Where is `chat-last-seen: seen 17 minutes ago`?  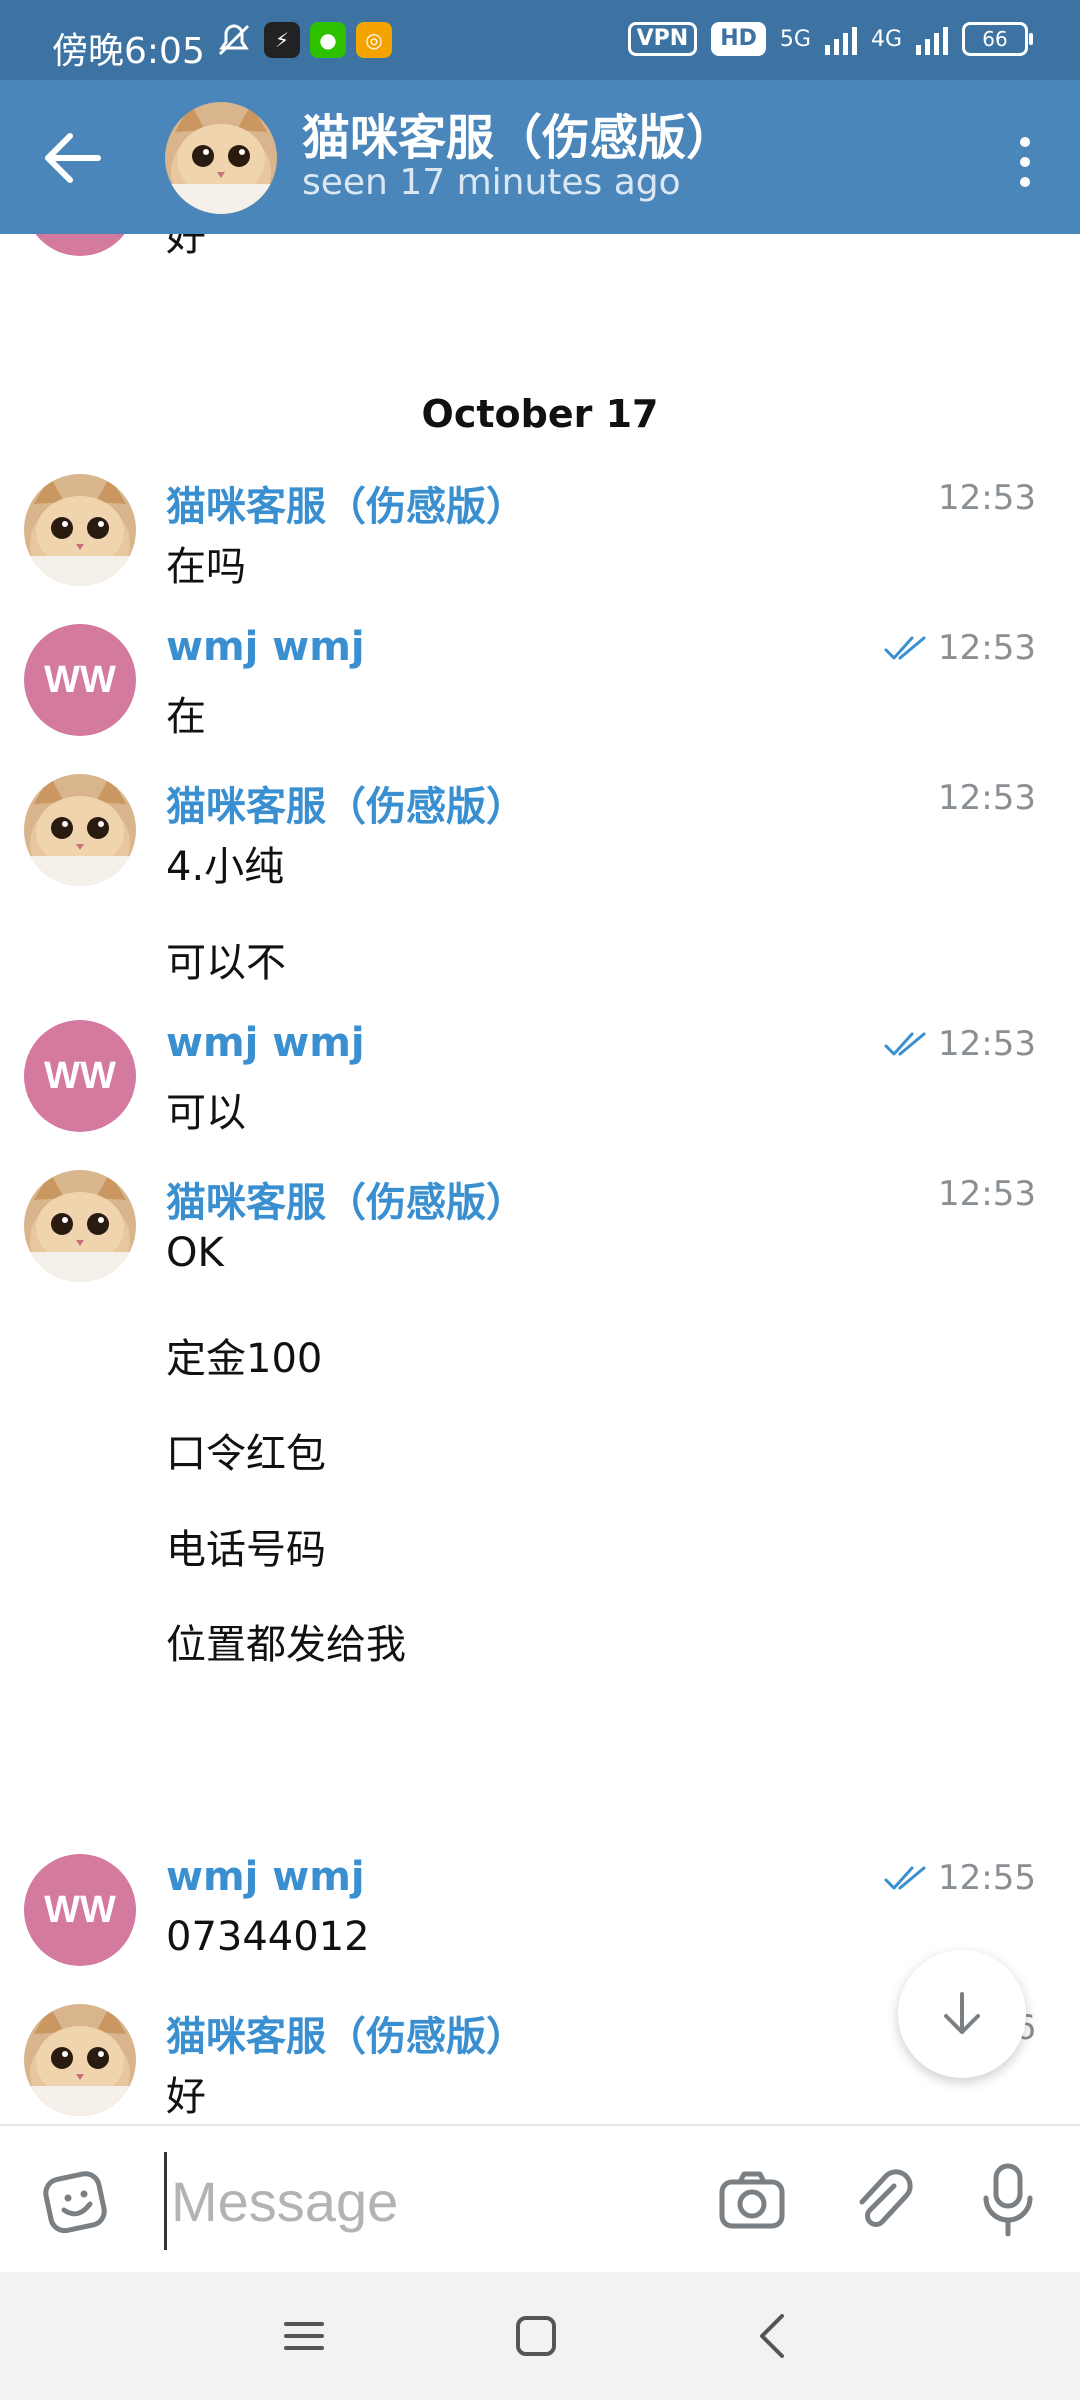
chat-last-seen: seen 17 minutes ago is located at coordinates (491, 182).